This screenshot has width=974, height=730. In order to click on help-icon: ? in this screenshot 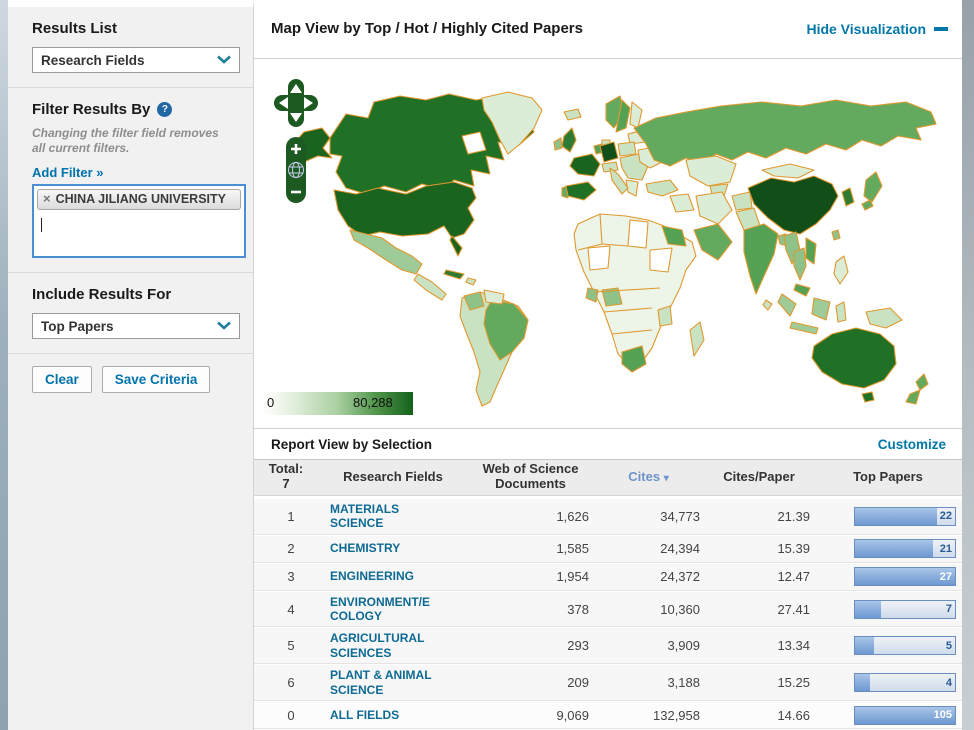, I will do `click(165, 109)`.